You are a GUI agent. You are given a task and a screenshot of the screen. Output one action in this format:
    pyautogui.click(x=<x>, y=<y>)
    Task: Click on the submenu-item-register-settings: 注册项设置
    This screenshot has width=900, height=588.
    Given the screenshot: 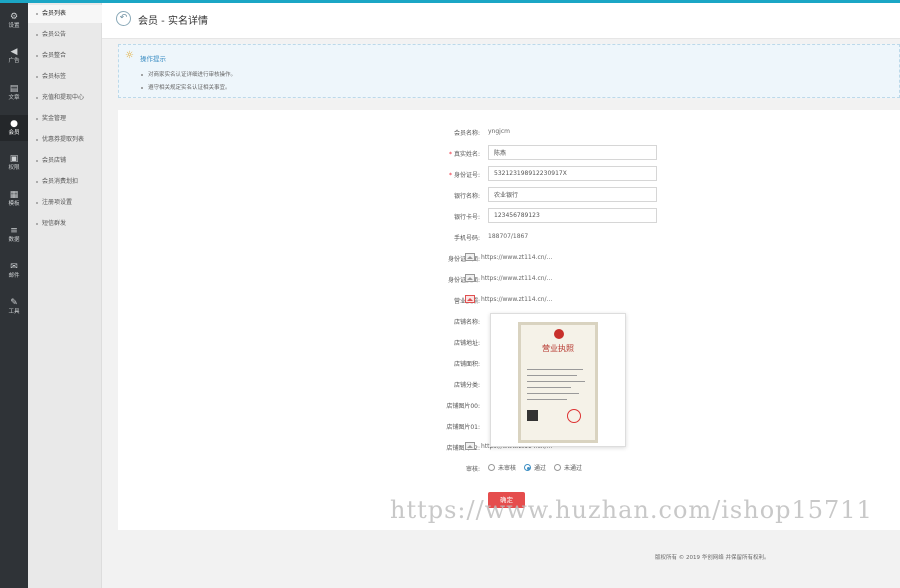 What is the action you would take?
    pyautogui.click(x=65, y=203)
    